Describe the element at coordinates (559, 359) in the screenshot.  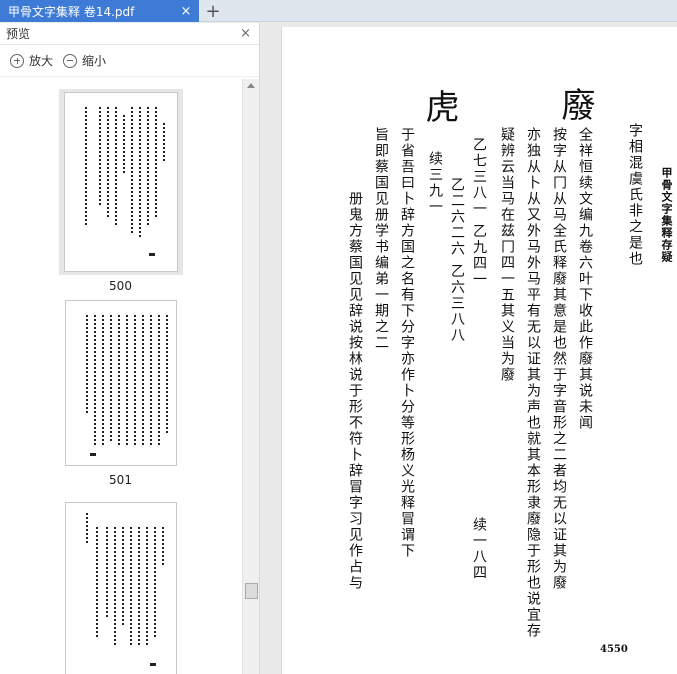
I see `text-column: 按字从冂从马全氏释廢其意是也然于字音形之二者均无以证其为廢` at that location.